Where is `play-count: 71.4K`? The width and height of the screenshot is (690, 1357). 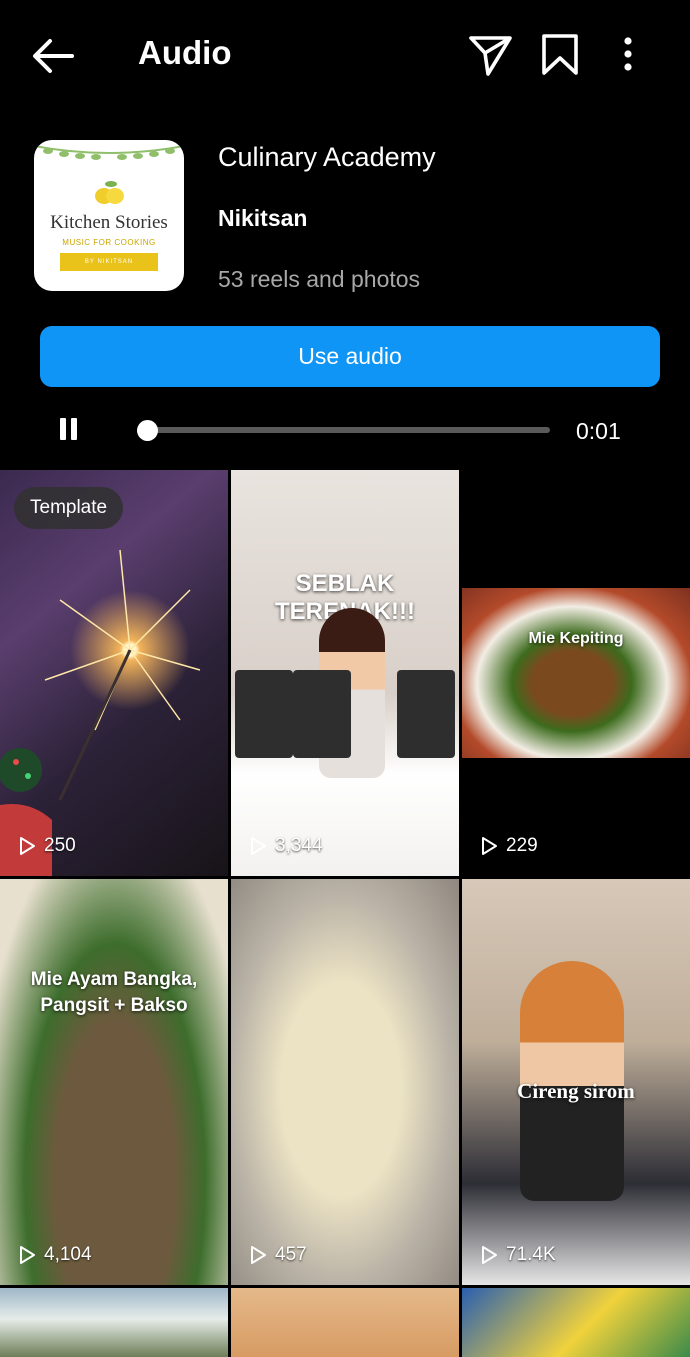 play-count: 71.4K is located at coordinates (517, 1255).